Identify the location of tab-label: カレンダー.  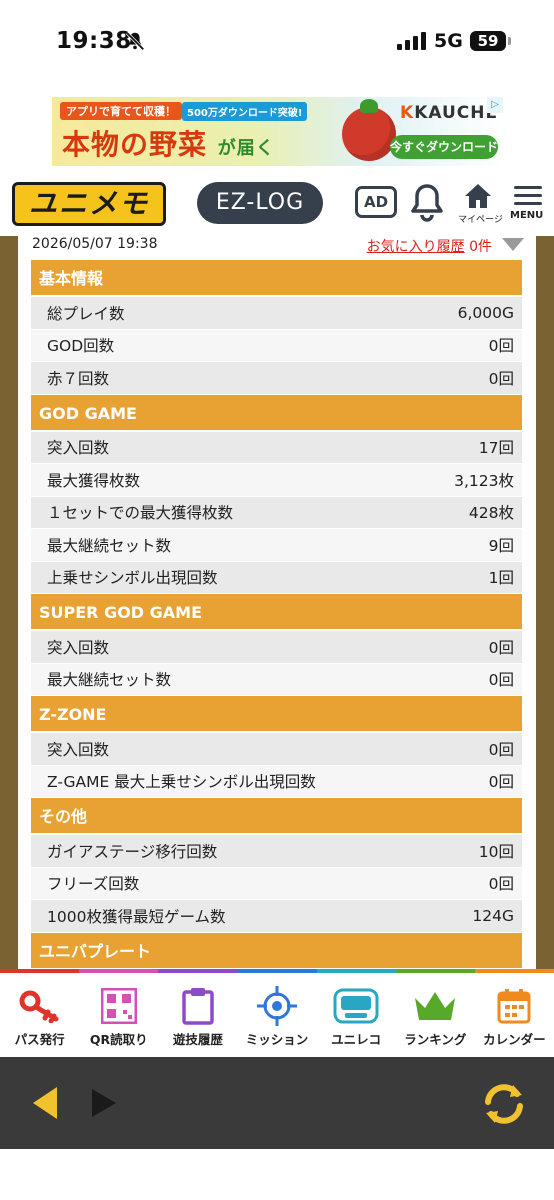
(514, 1039).